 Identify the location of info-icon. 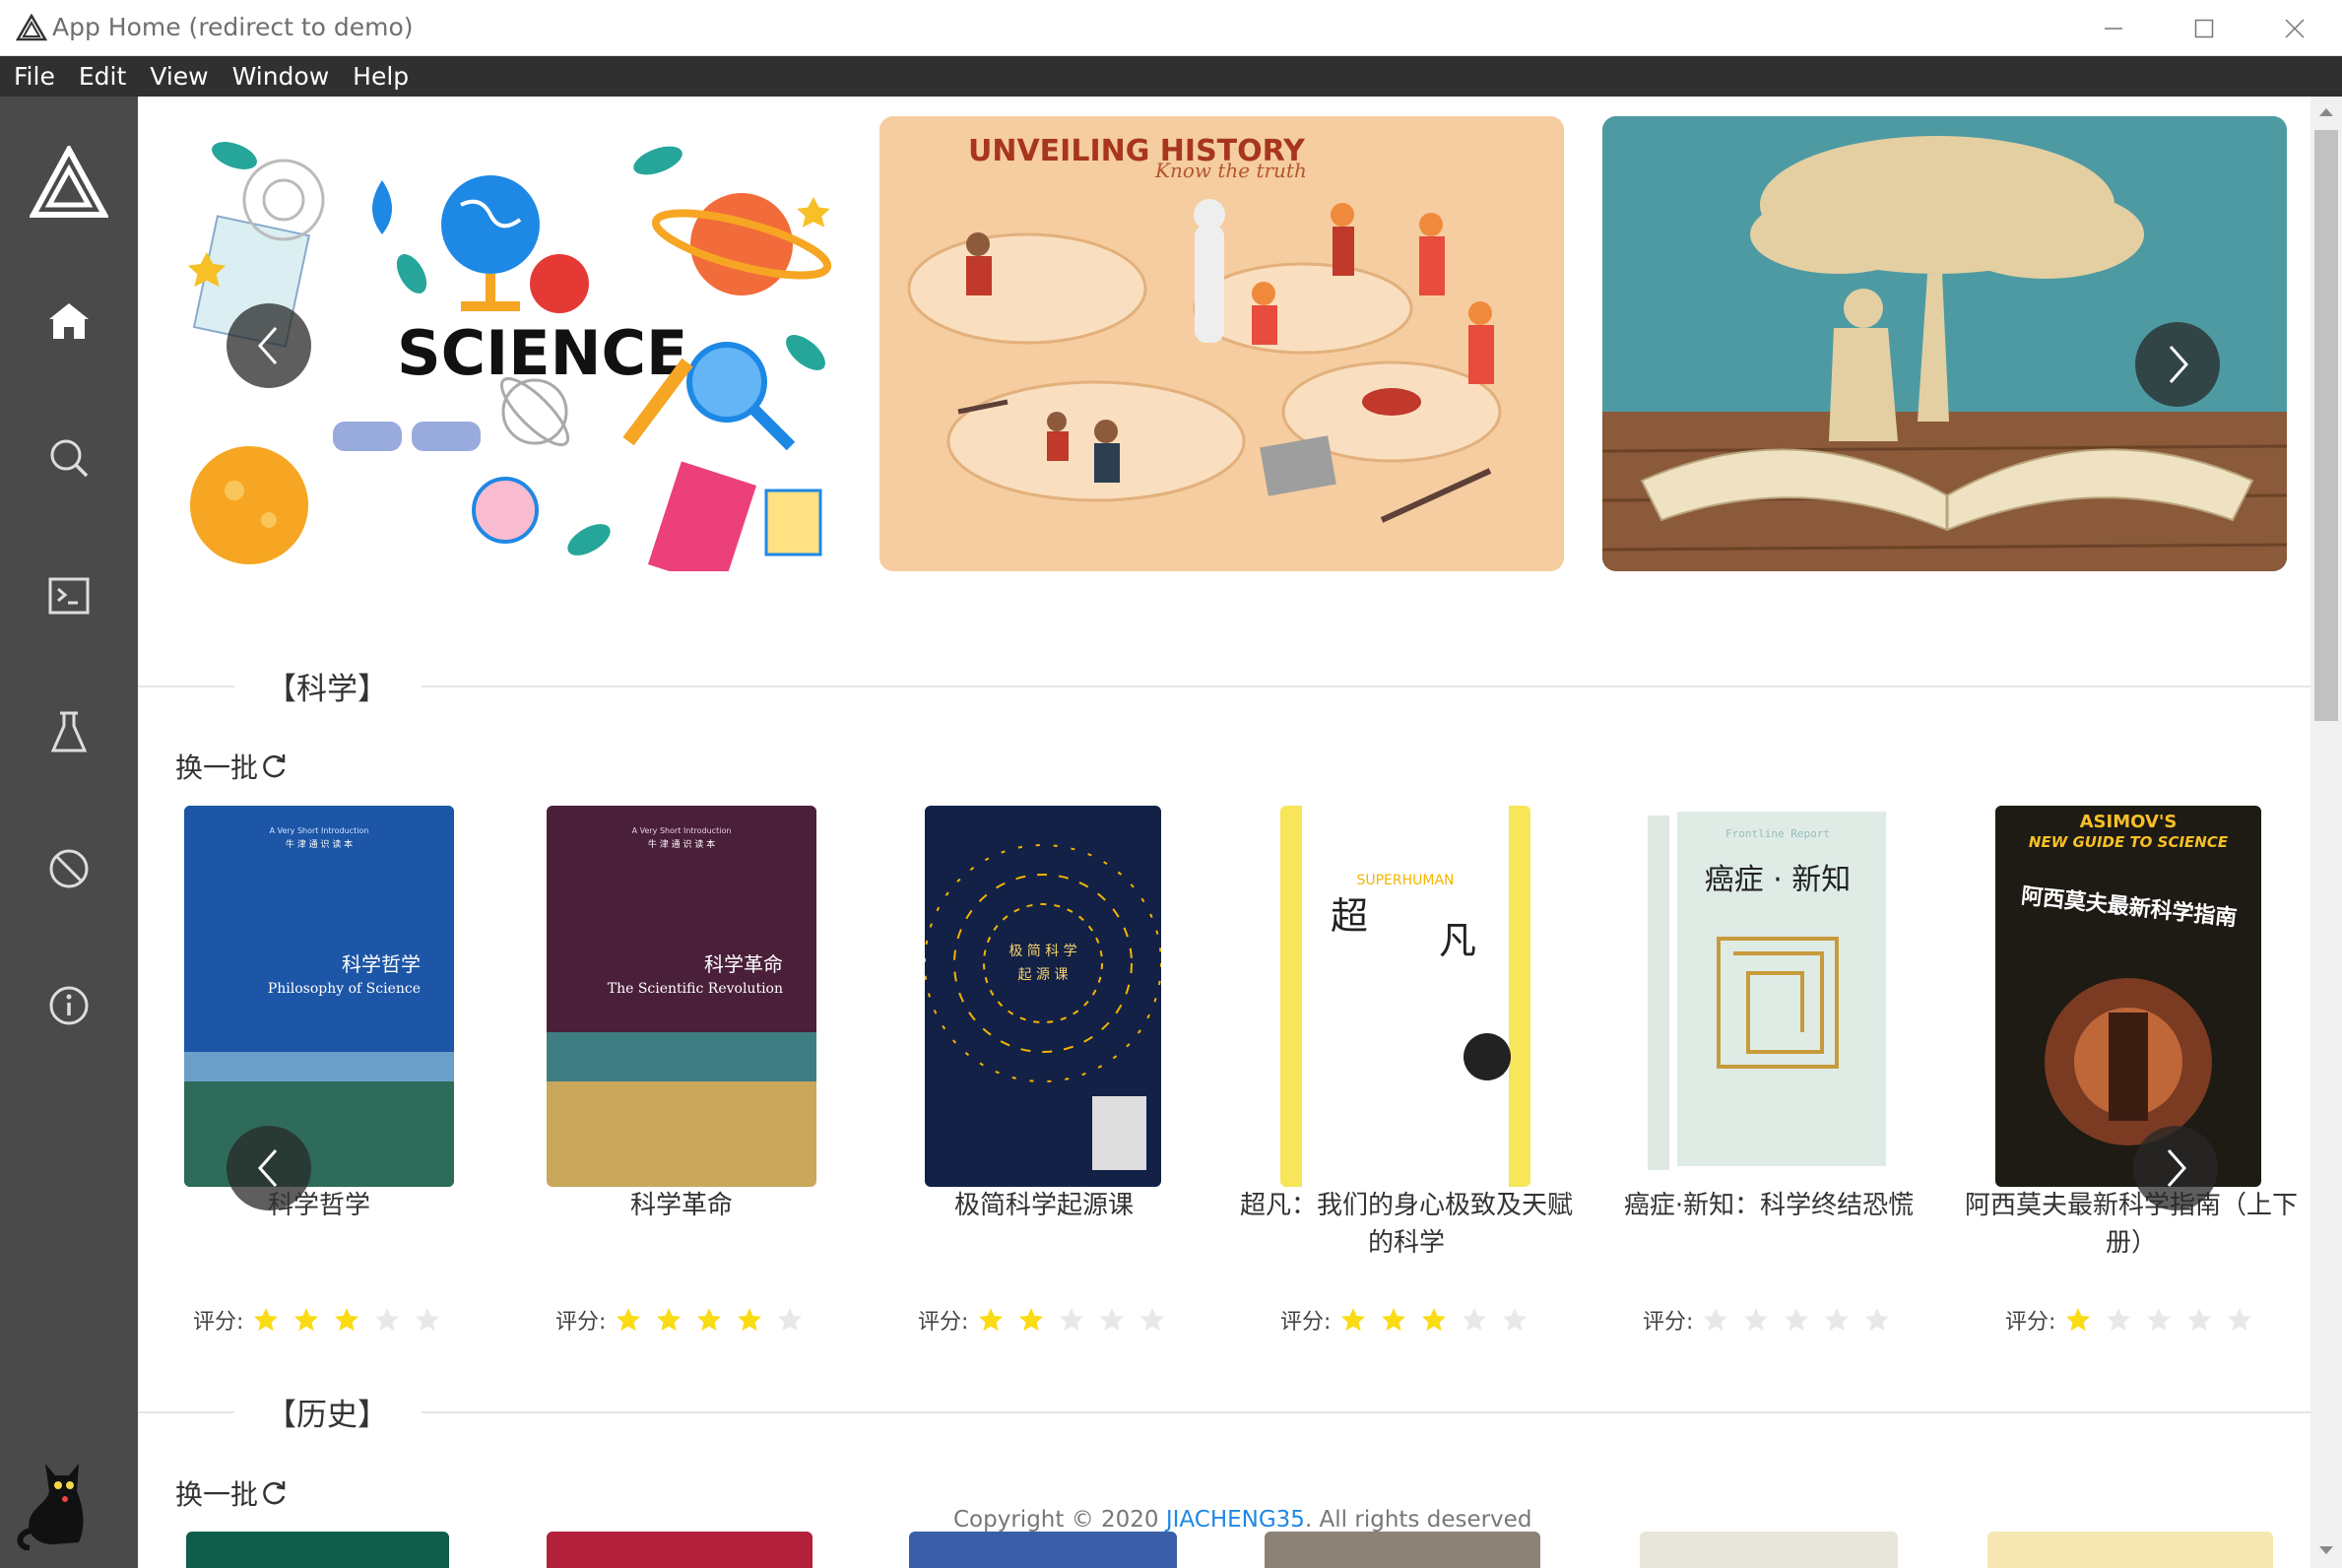
(69, 1006).